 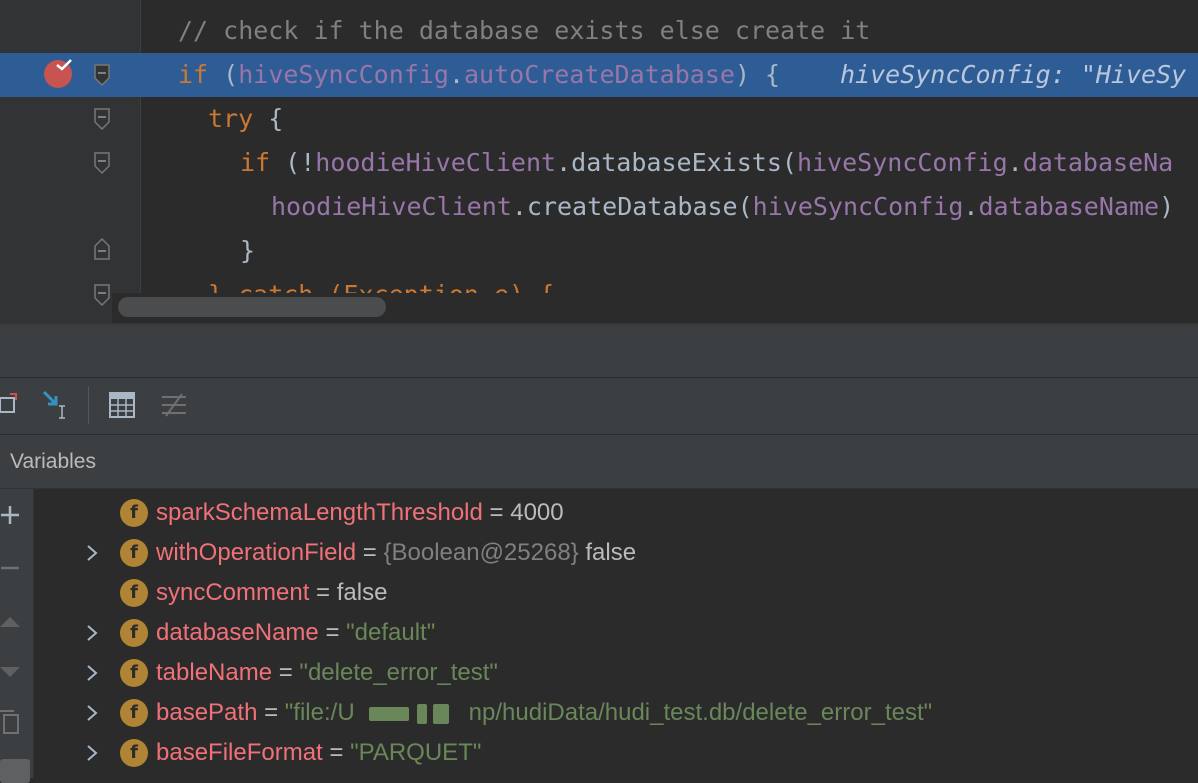 What do you see at coordinates (481, 552) in the screenshot?
I see `variable-type: {Boolean@25268}` at bounding box center [481, 552].